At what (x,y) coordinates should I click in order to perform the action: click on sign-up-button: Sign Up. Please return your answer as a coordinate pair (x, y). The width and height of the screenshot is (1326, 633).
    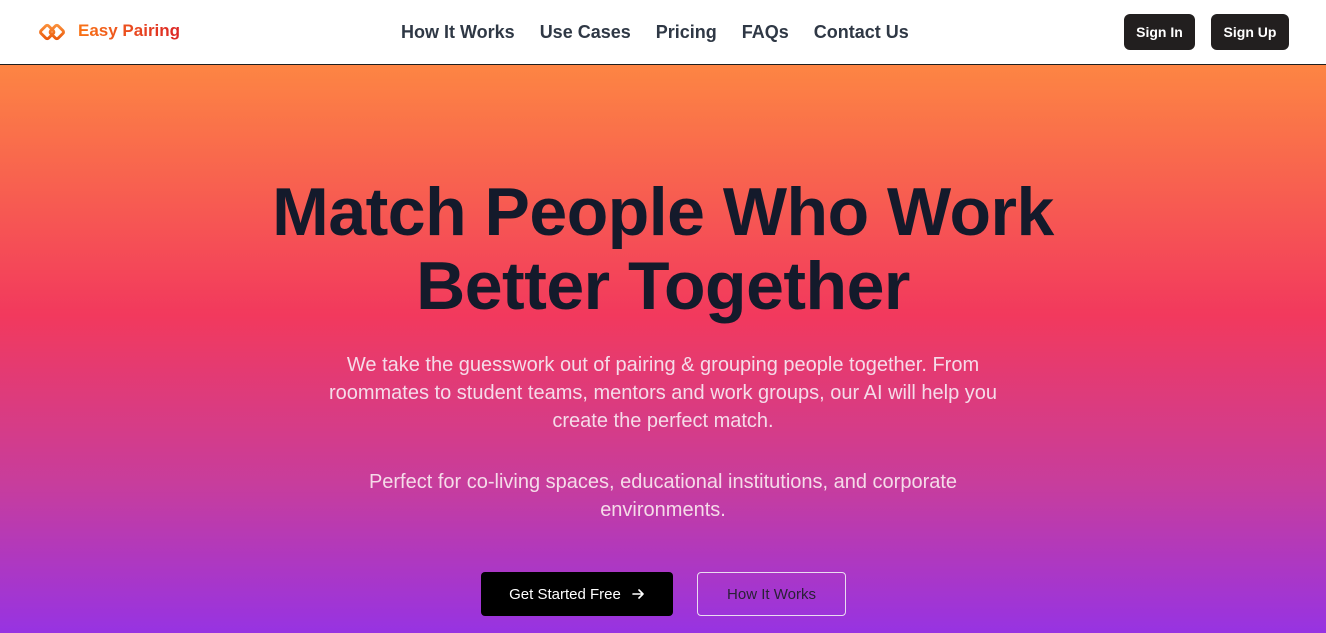
    Looking at the image, I should click on (1250, 32).